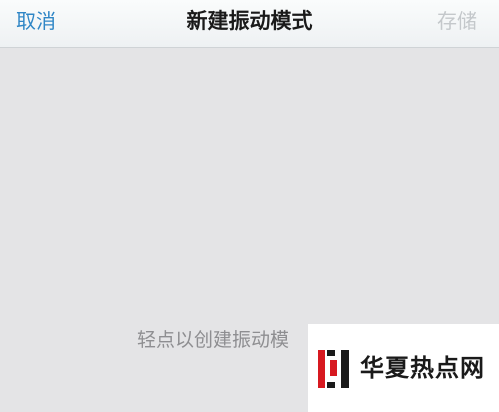  I want to click on watermark-logo-icon, so click(333, 369).